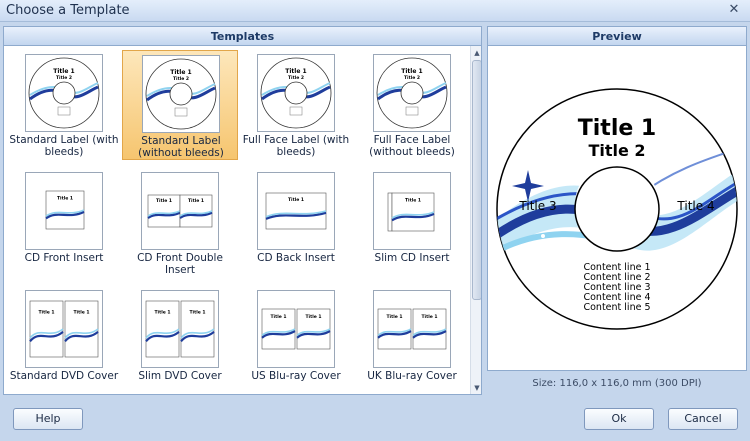 The height and width of the screenshot is (441, 750). What do you see at coordinates (537, 206) in the screenshot?
I see `preview-title3: Title 3` at bounding box center [537, 206].